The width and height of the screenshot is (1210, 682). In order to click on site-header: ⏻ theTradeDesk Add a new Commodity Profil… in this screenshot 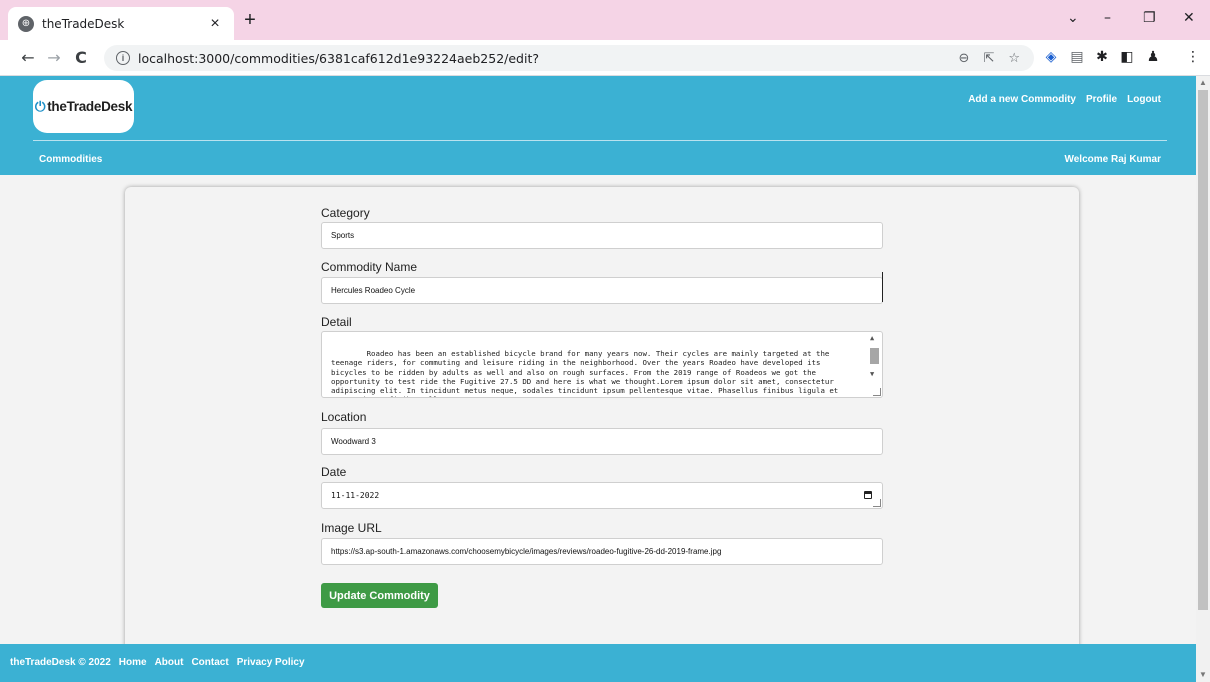, I will do `click(598, 125)`.